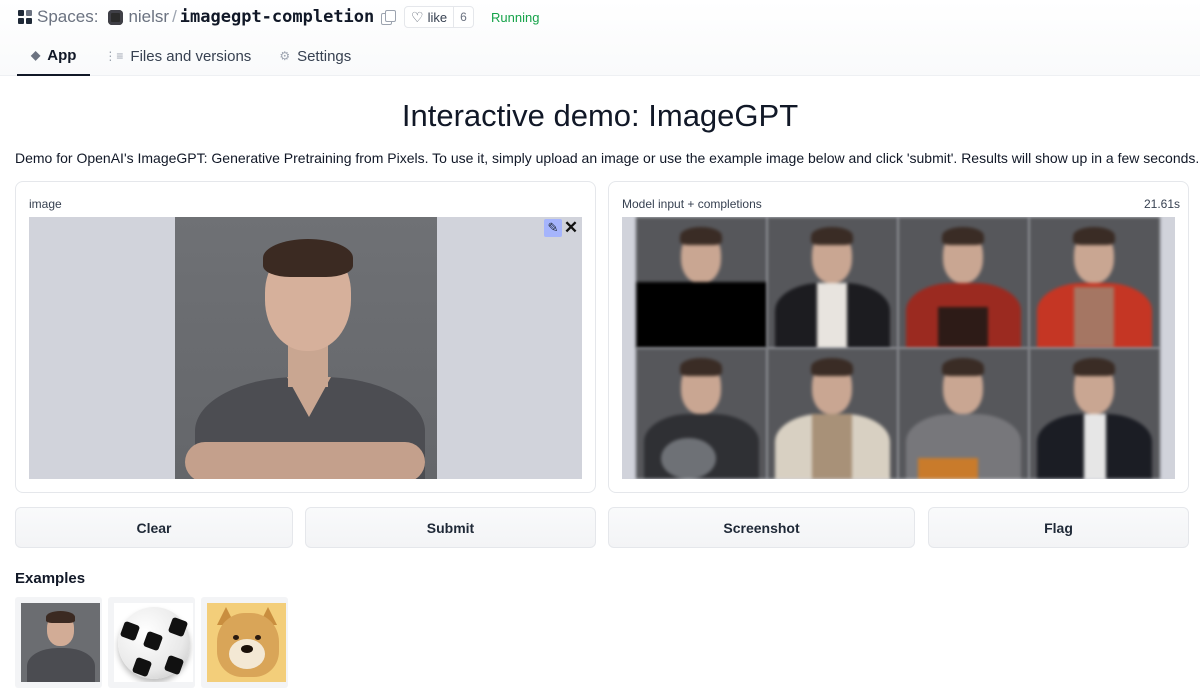 The width and height of the screenshot is (1200, 692). Describe the element at coordinates (25, 17) in the screenshot. I see `spaces-logo-icon` at that location.